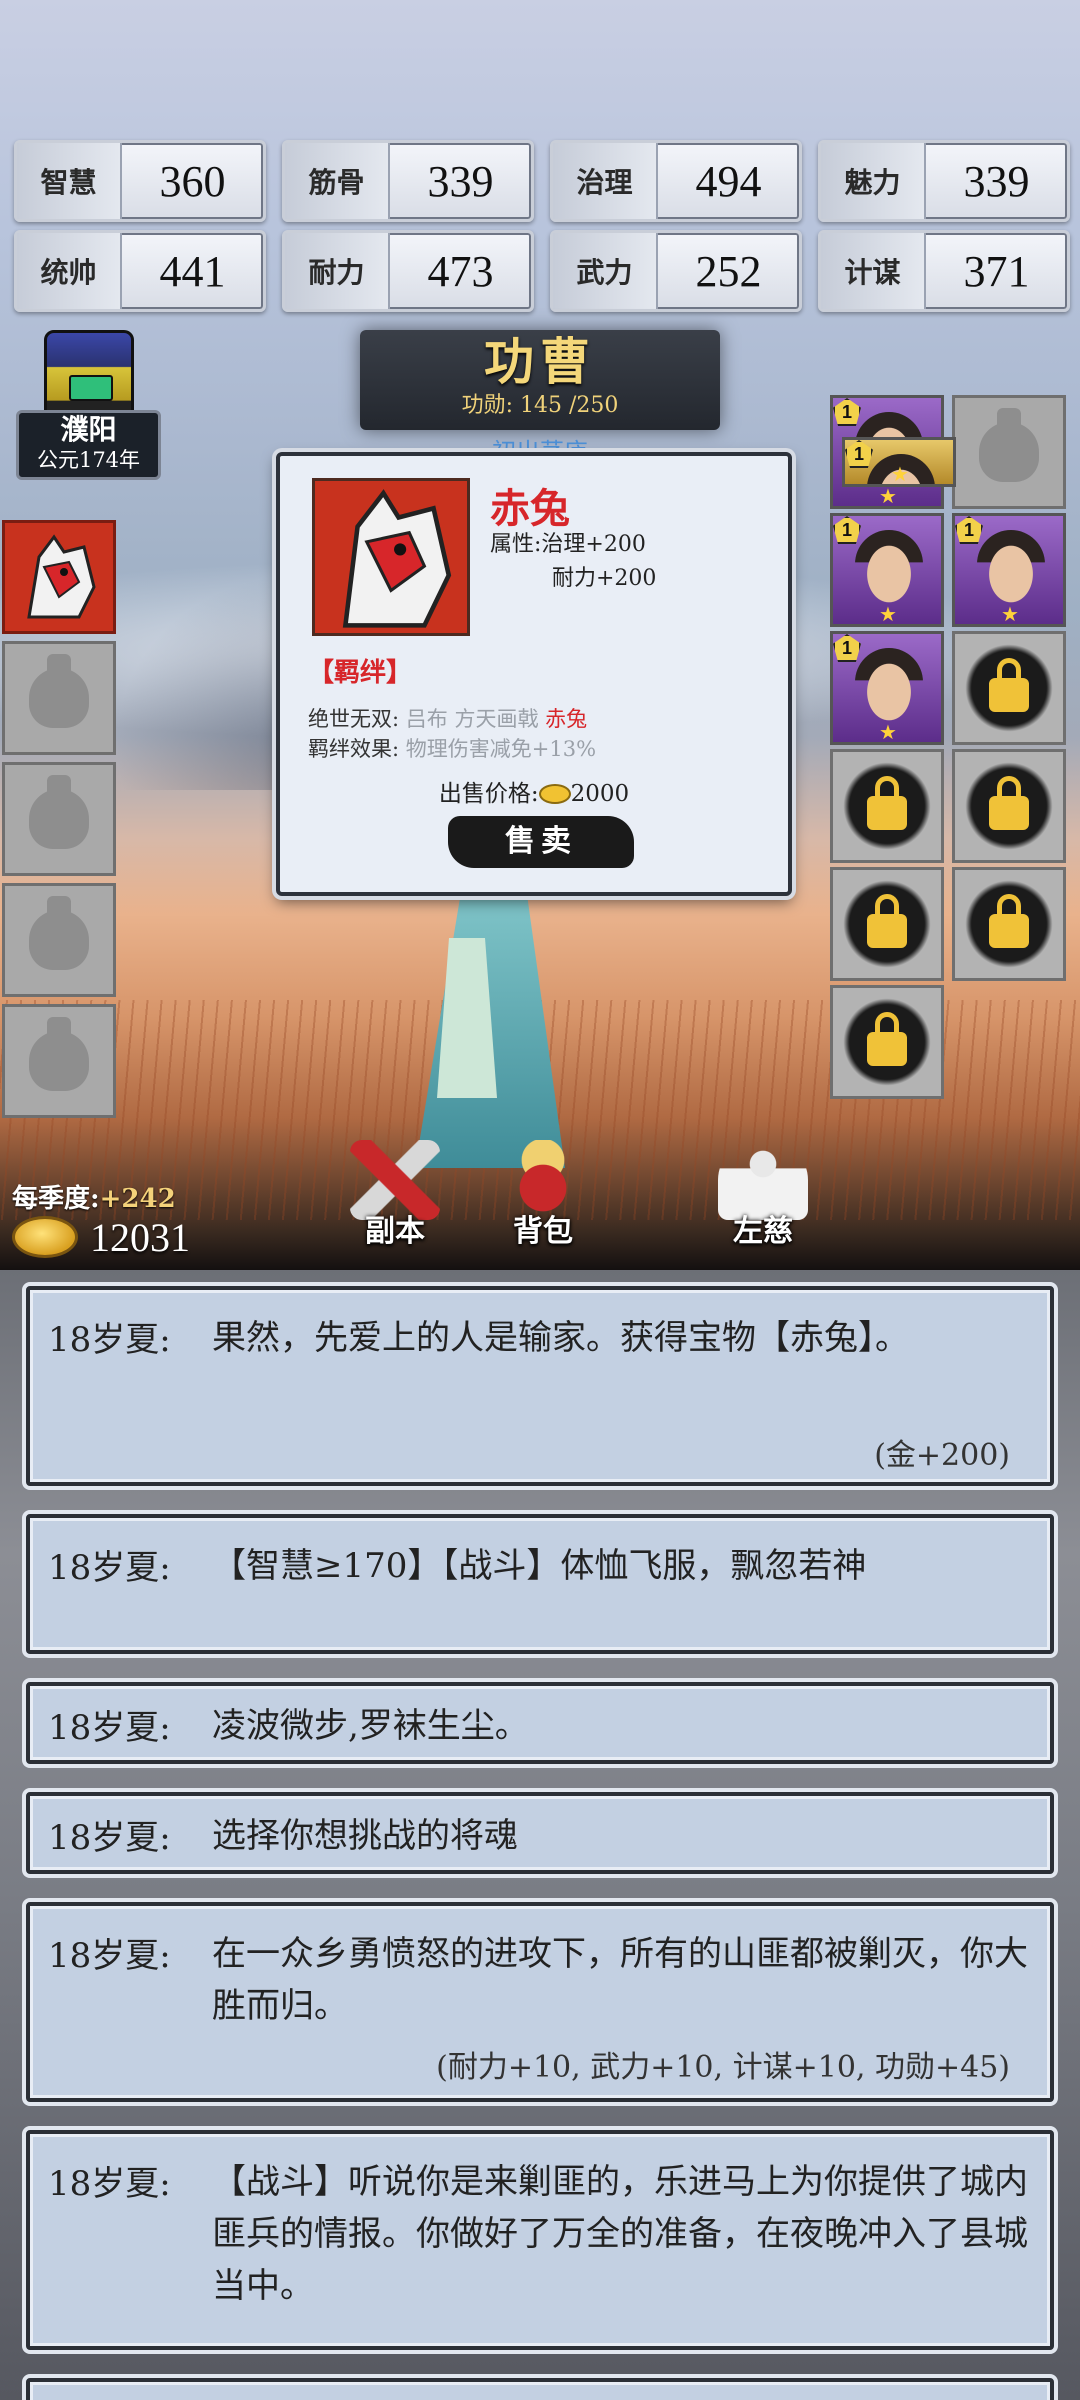 The image size is (1080, 2400). What do you see at coordinates (365, 1836) in the screenshot?
I see `log-text: 选择你想挑战的将魂` at bounding box center [365, 1836].